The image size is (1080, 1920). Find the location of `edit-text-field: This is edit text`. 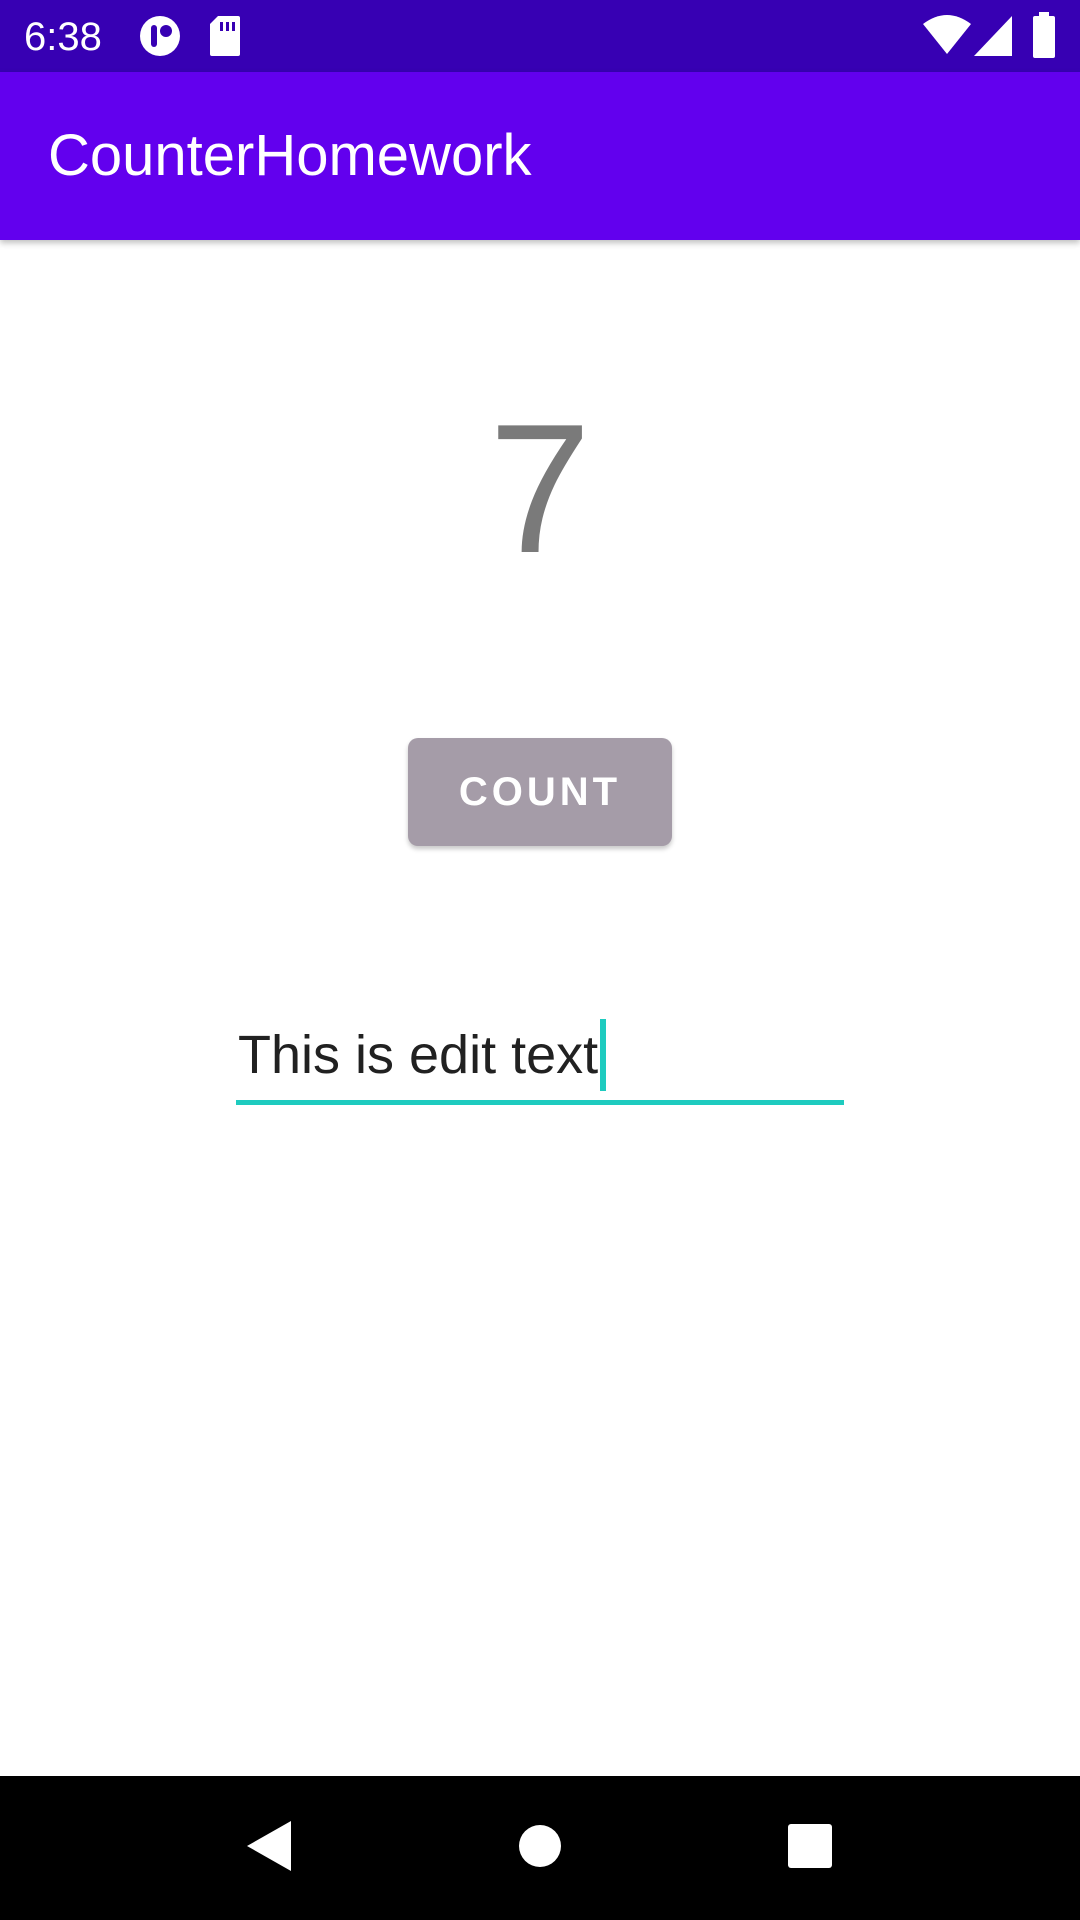

edit-text-field: This is edit text is located at coordinates (540, 1057).